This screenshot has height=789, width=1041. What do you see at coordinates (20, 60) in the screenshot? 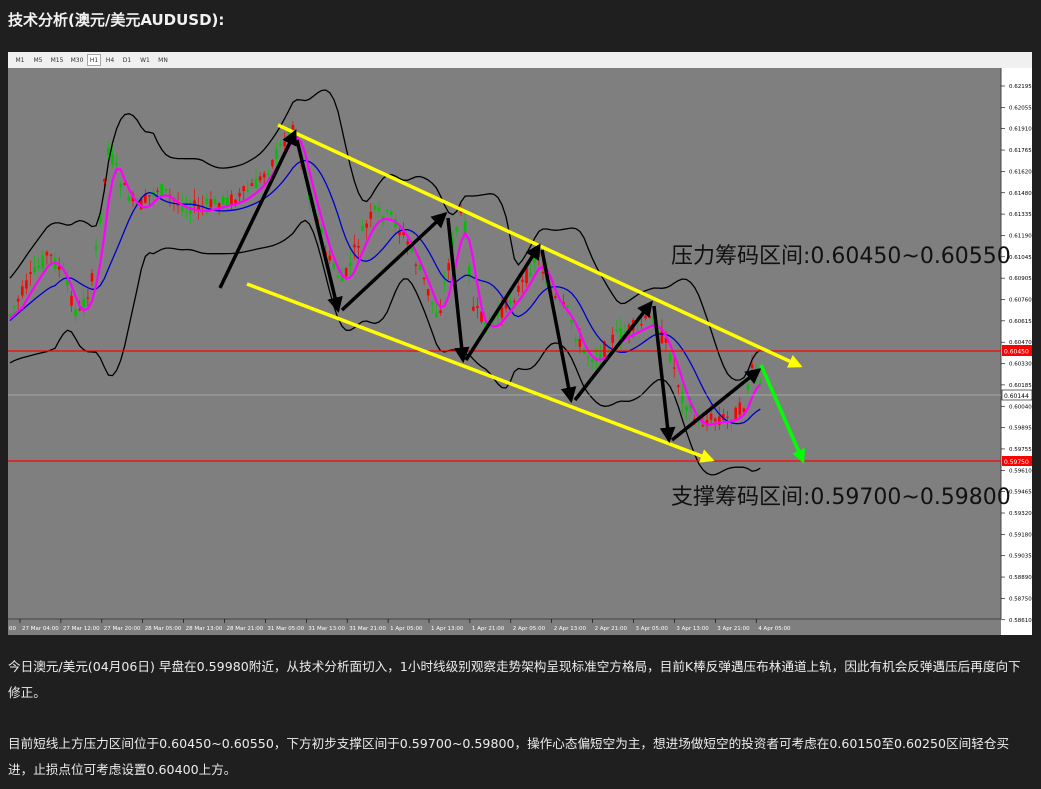
I see `tf-button-m1: M1` at bounding box center [20, 60].